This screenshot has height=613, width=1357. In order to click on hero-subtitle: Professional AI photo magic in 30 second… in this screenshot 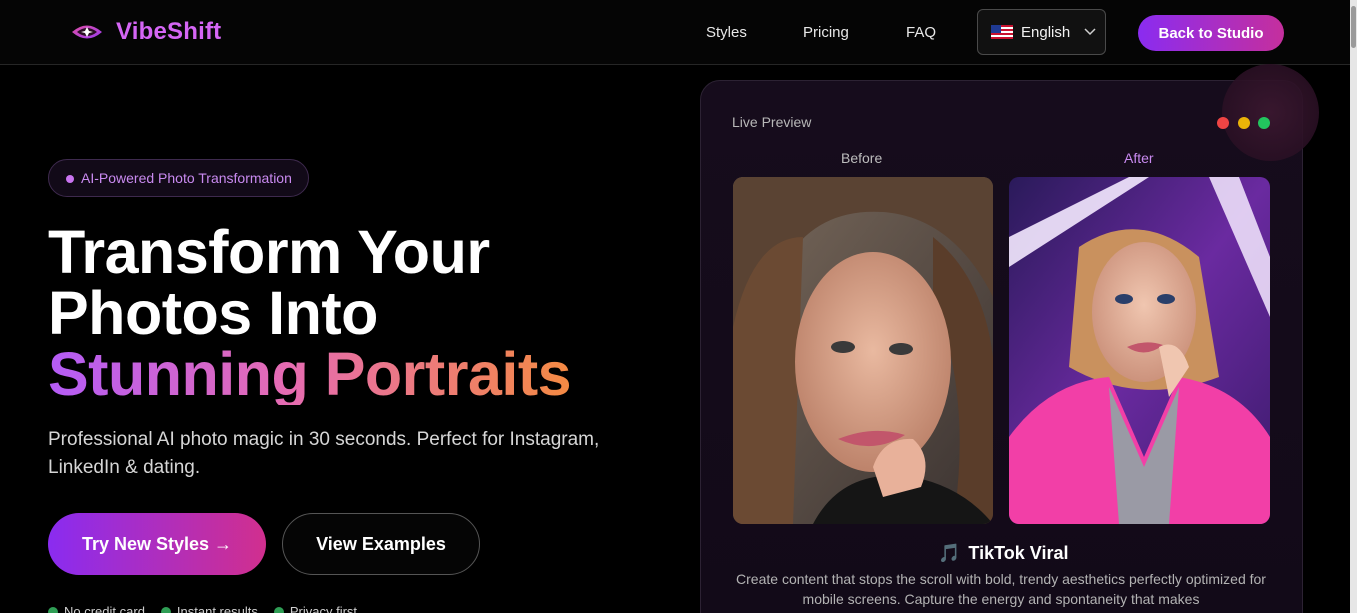, I will do `click(324, 453)`.